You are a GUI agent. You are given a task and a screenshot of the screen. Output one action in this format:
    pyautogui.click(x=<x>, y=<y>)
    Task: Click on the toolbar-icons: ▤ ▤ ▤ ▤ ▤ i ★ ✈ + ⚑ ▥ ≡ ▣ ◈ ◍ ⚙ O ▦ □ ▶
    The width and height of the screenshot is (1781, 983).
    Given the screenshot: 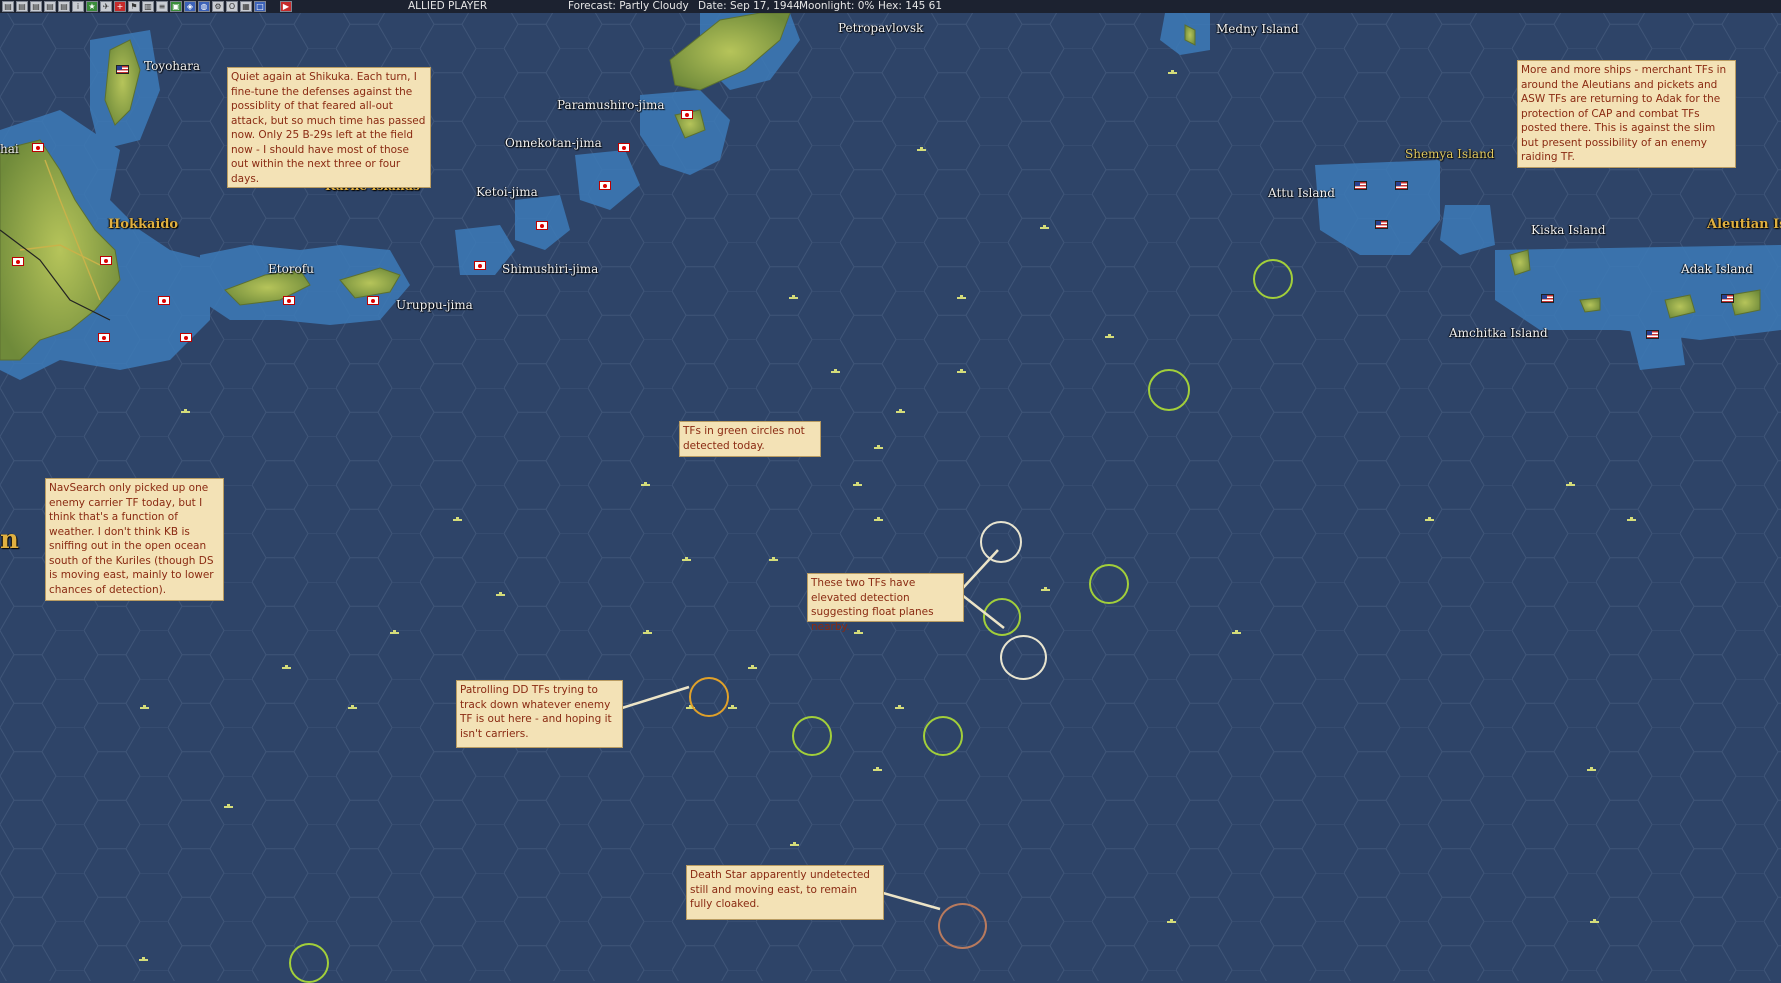 What is the action you would take?
    pyautogui.click(x=146, y=7)
    